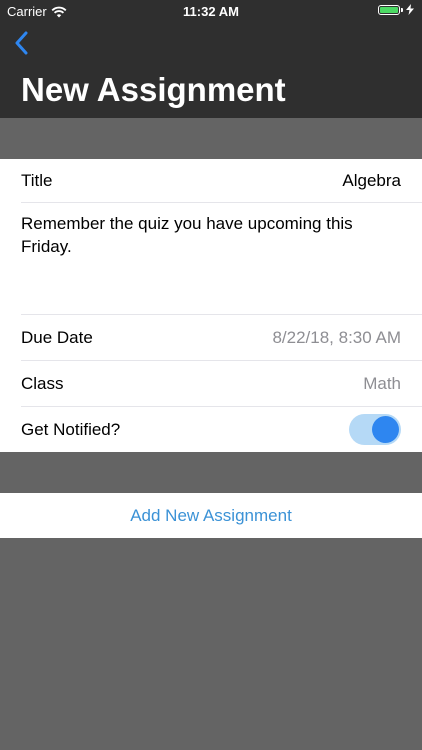 Image resolution: width=422 pixels, height=750 pixels. I want to click on due-date-value: 8/22/18, 8:30 AM, so click(336, 338).